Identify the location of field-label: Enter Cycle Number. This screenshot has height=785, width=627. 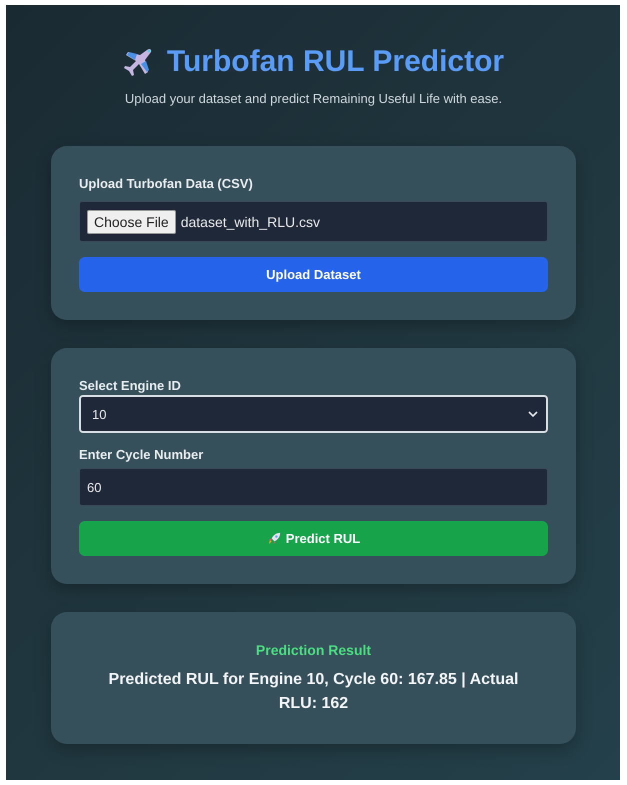
(141, 454).